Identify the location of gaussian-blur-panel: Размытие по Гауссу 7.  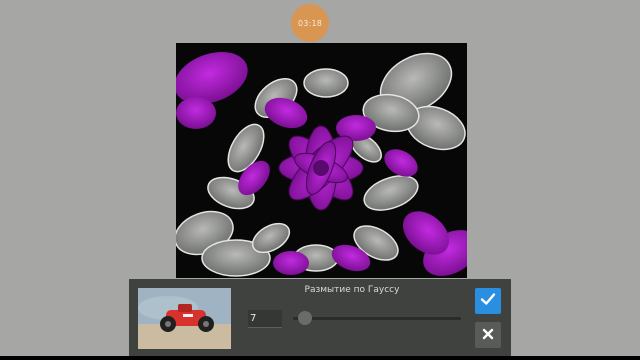
(320, 317).